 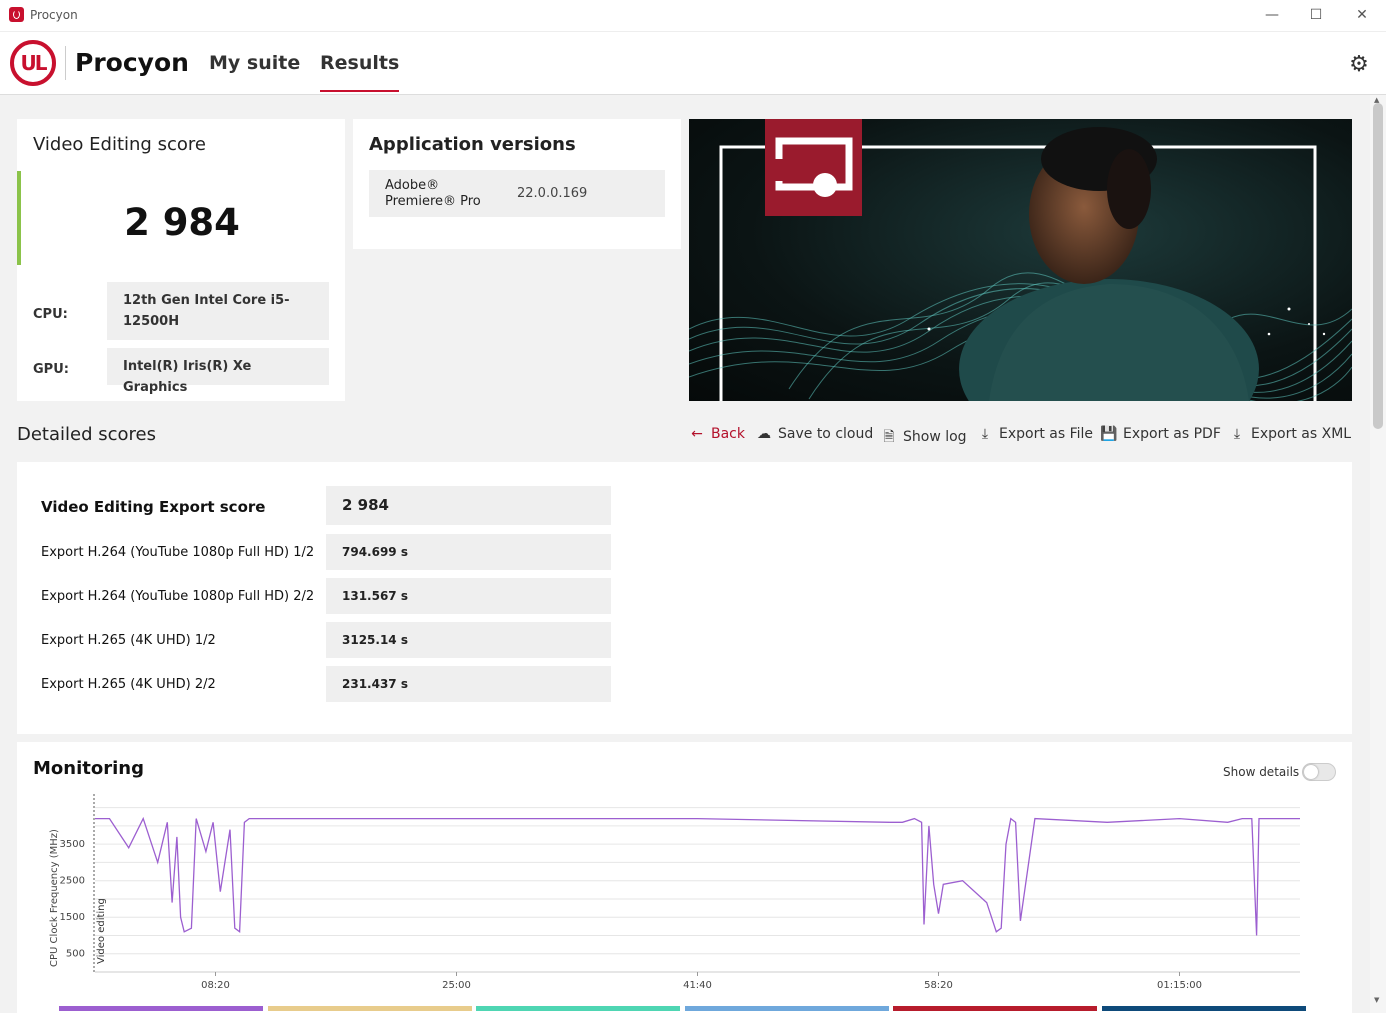 I want to click on close-button: ✕, so click(x=1362, y=15).